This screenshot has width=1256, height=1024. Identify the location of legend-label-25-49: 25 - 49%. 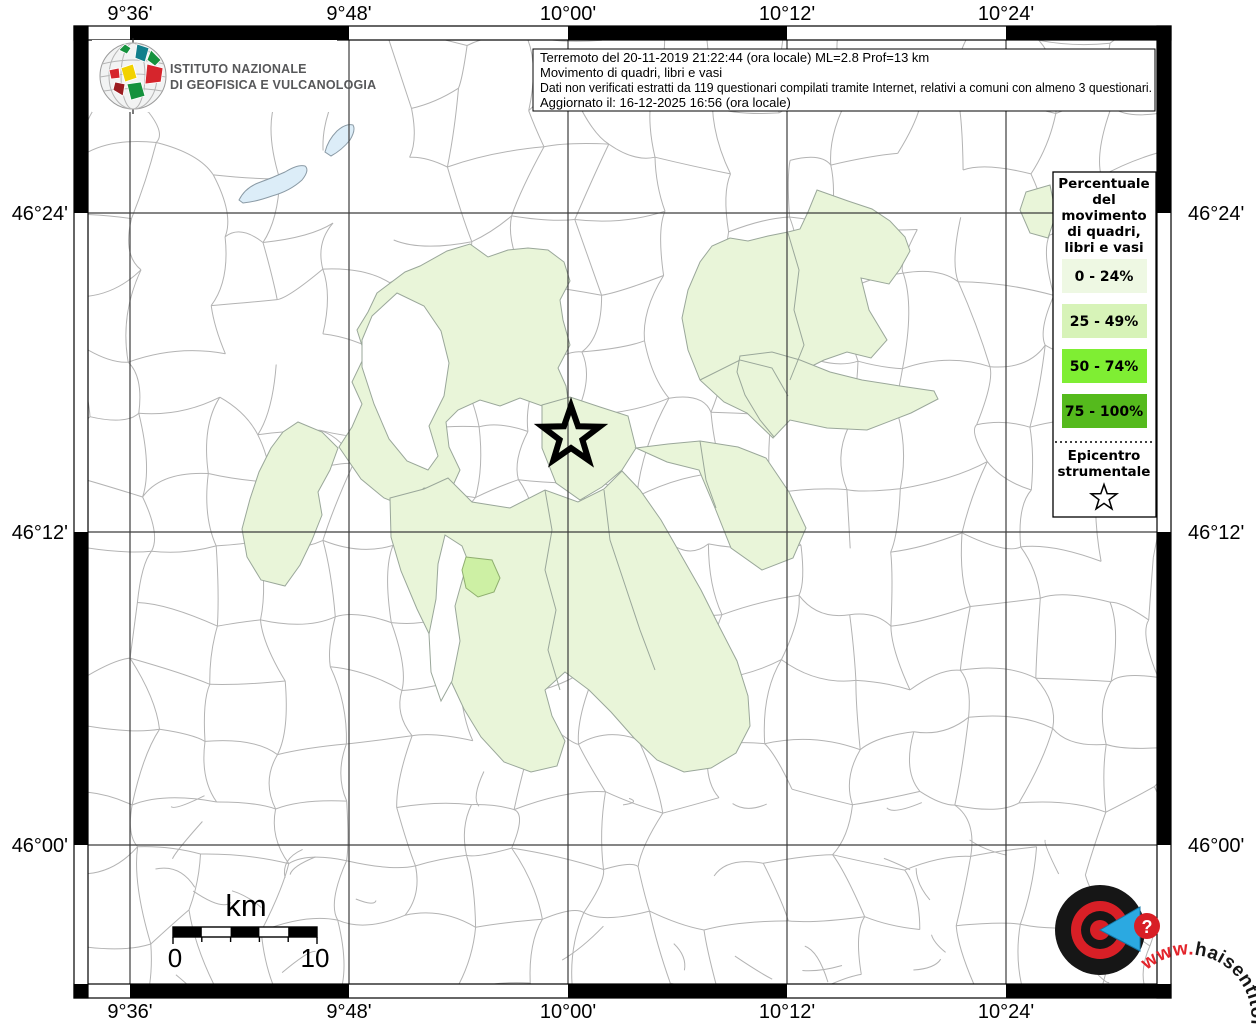
(1104, 322).